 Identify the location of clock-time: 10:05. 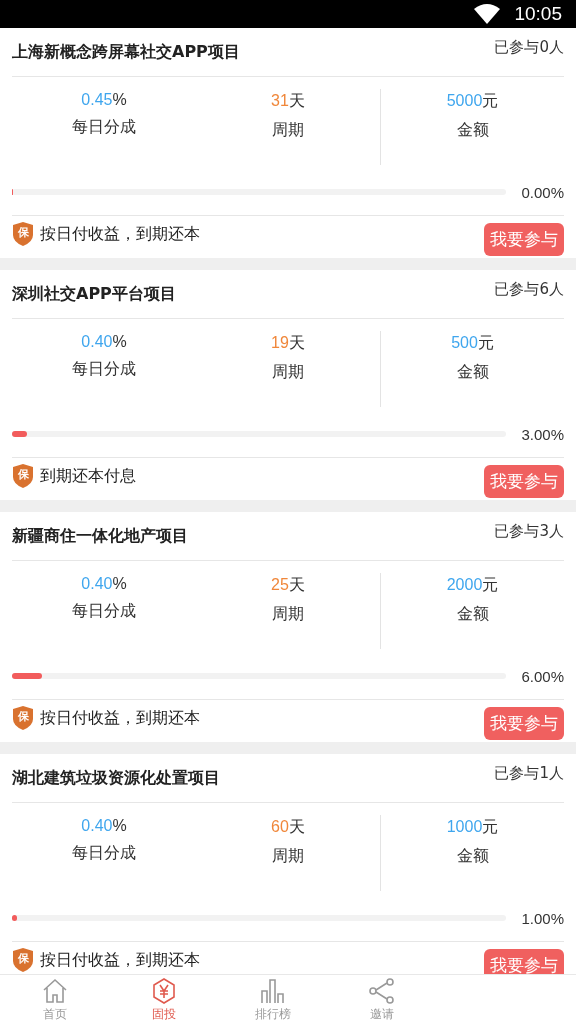
(538, 14).